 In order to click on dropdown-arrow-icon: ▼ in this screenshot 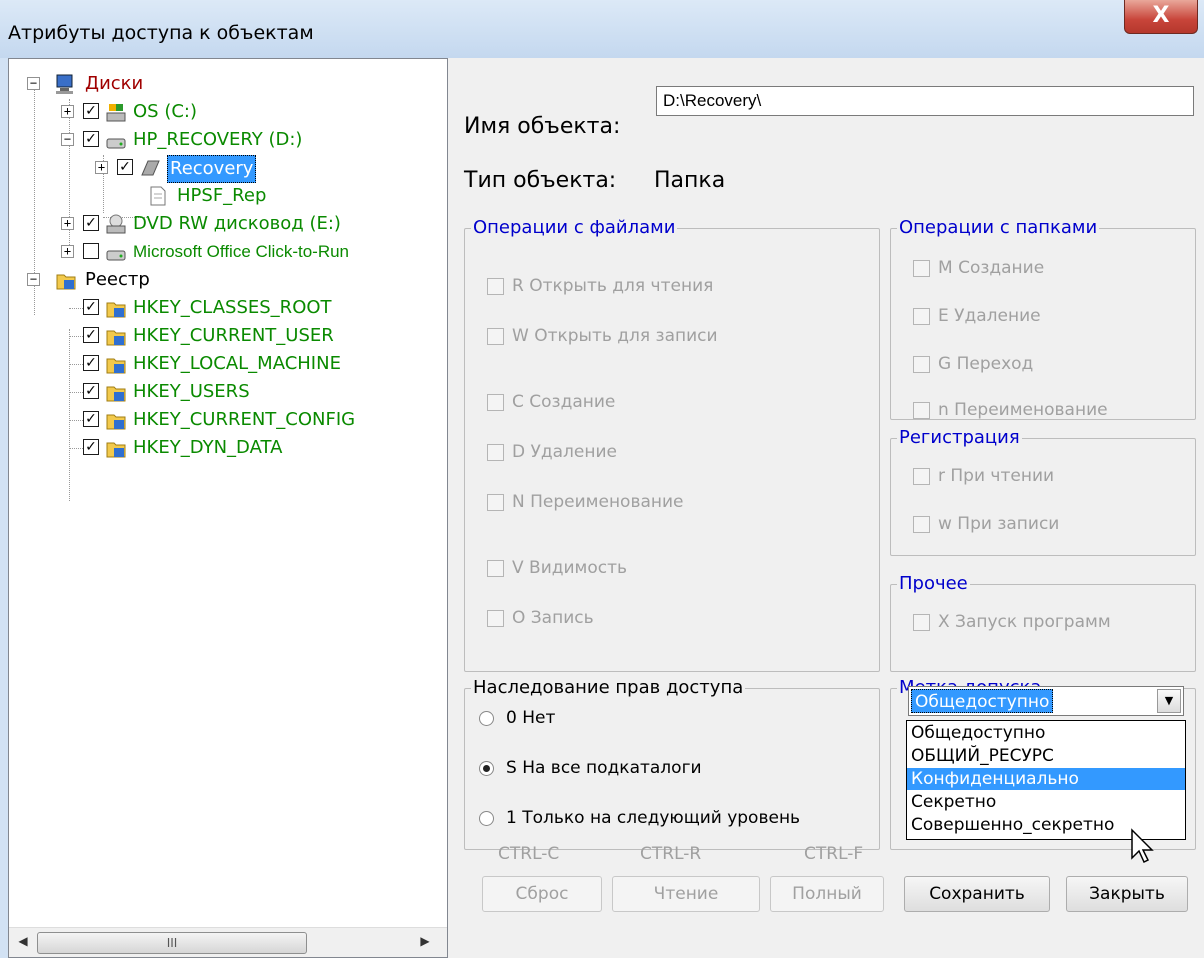, I will do `click(1169, 701)`.